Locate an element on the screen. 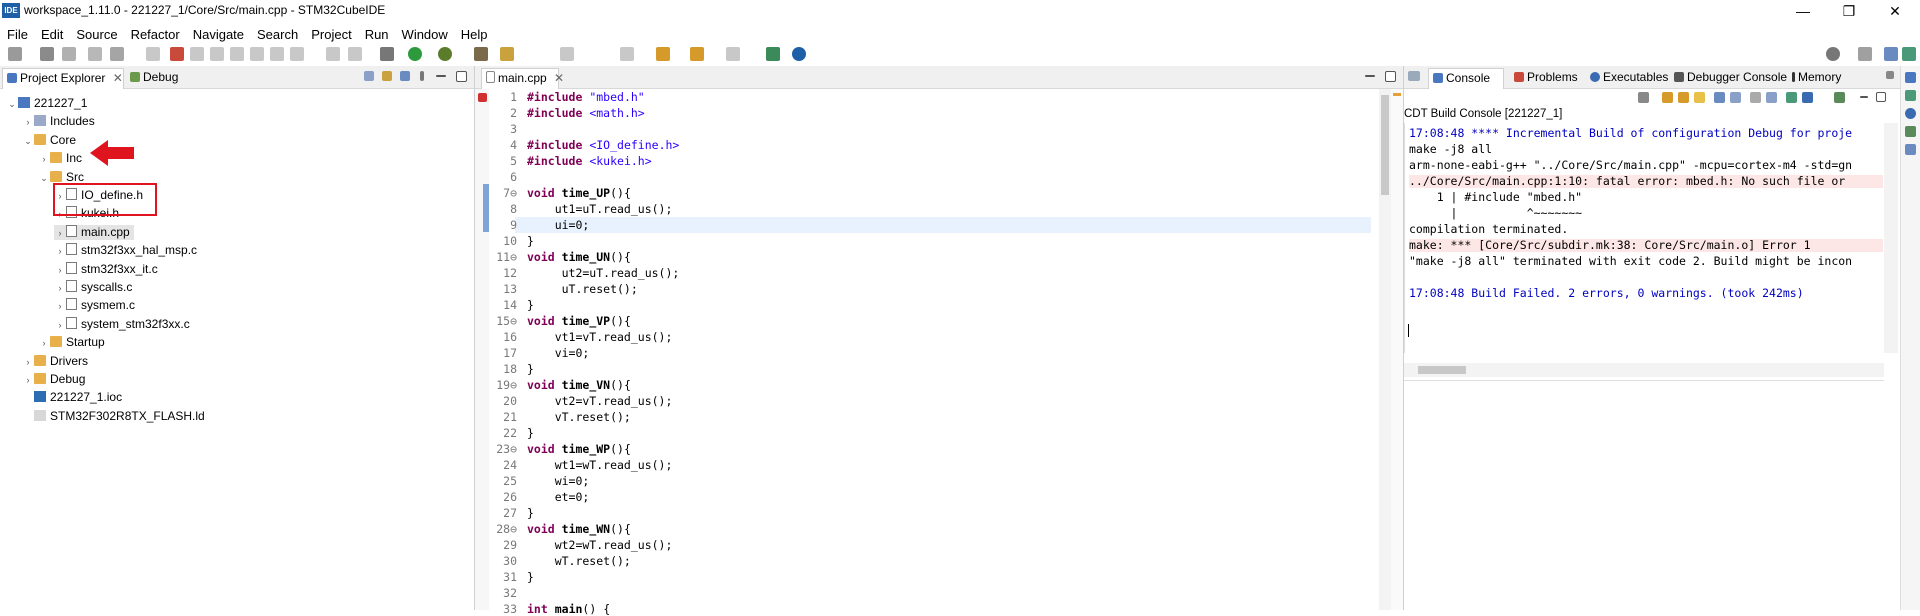 The height and width of the screenshot is (616, 1920). tree-item: › main.cpp is located at coordinates (94, 232).